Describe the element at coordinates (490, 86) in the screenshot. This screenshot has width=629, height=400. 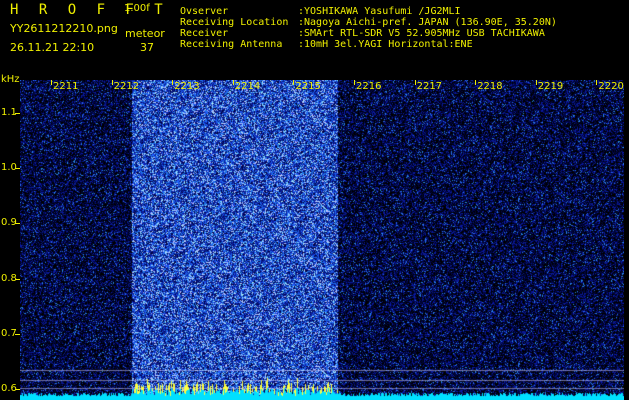
I see `x-tick-label: 2218` at that location.